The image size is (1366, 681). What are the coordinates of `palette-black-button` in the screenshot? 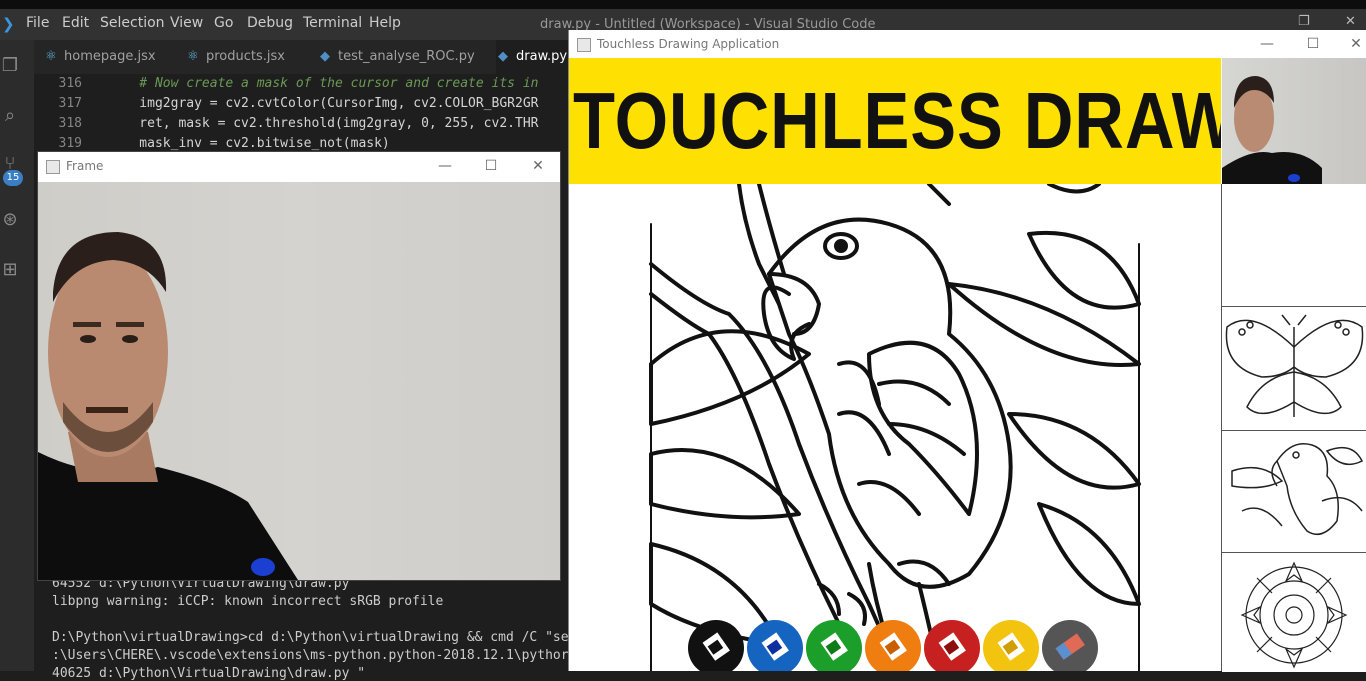 It's located at (716, 645).